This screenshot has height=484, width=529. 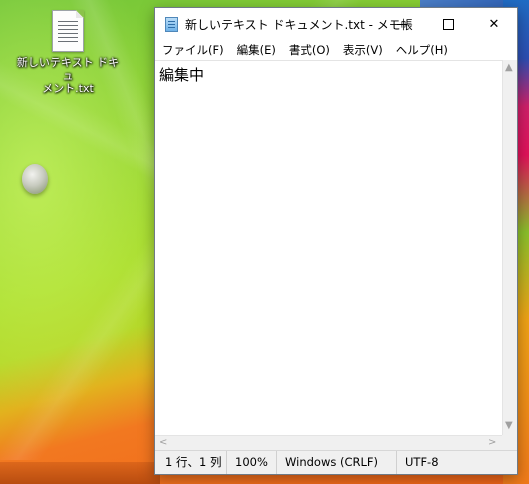 What do you see at coordinates (492, 442) in the screenshot?
I see `scroll-right-icon: >` at bounding box center [492, 442].